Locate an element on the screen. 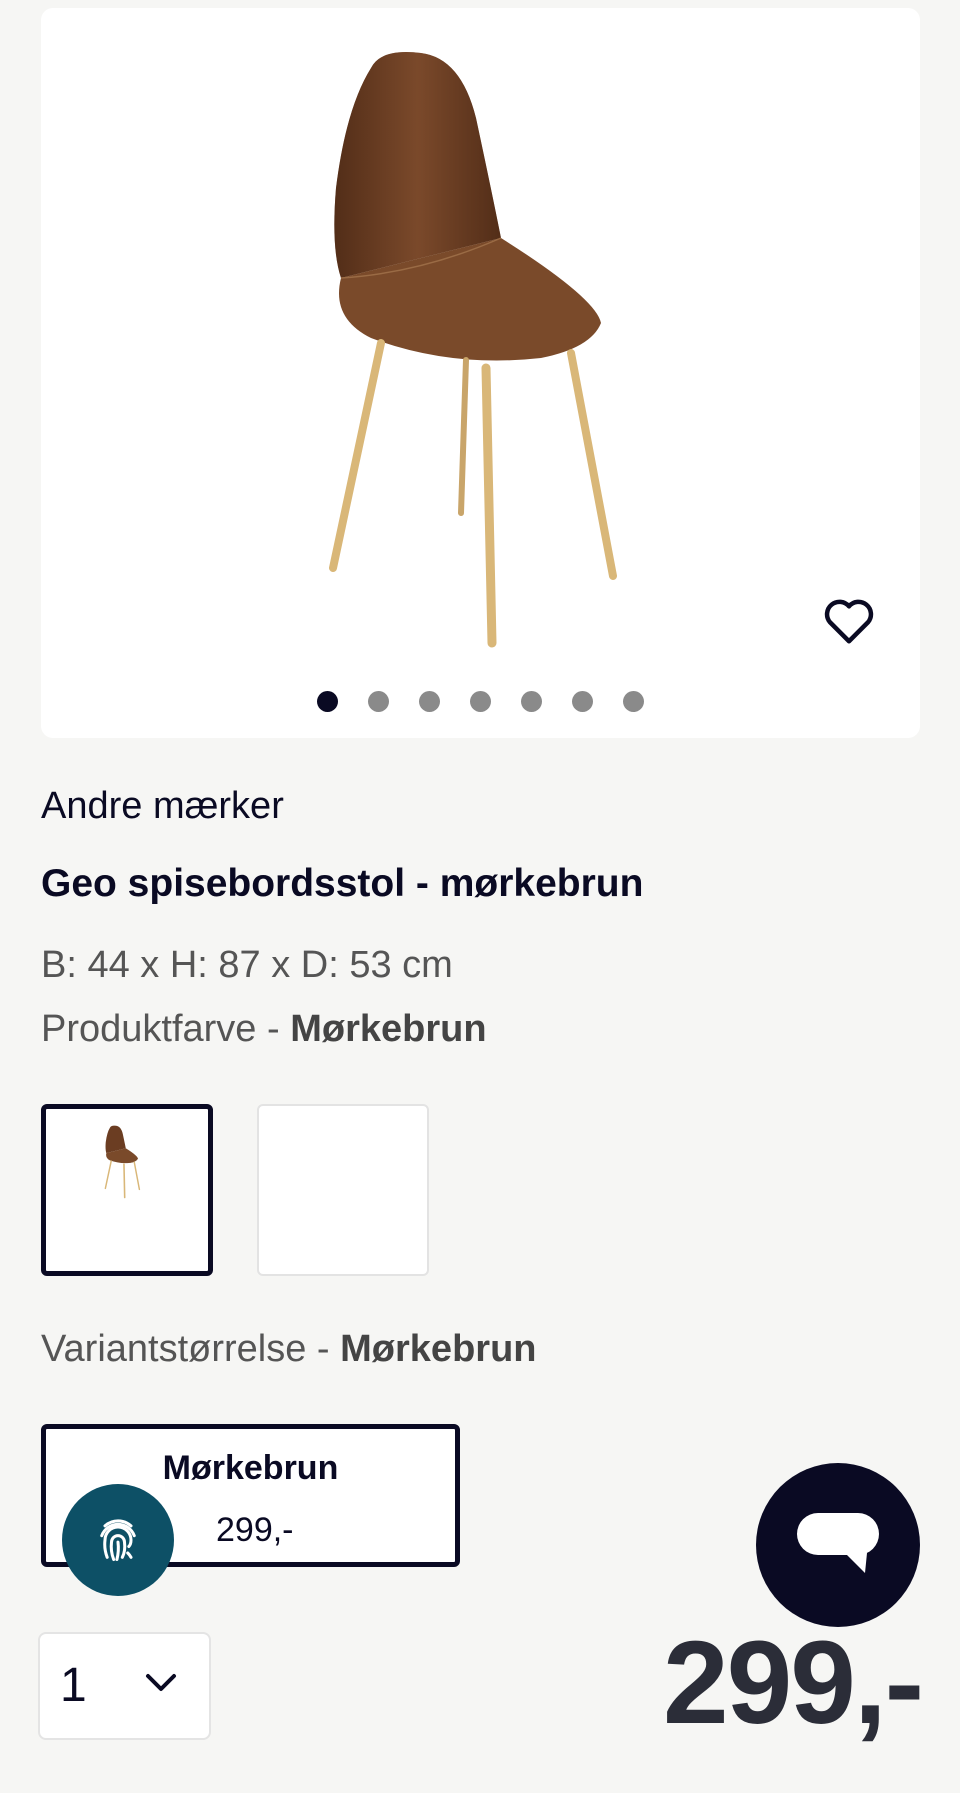  fingerprint-icon is located at coordinates (118, 1540).